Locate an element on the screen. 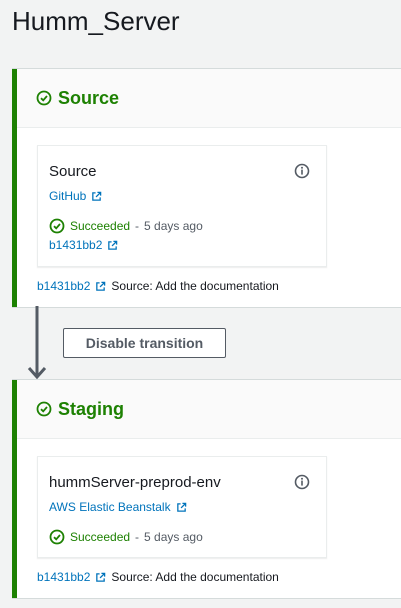  page-title: Humm_Server is located at coordinates (96, 21).